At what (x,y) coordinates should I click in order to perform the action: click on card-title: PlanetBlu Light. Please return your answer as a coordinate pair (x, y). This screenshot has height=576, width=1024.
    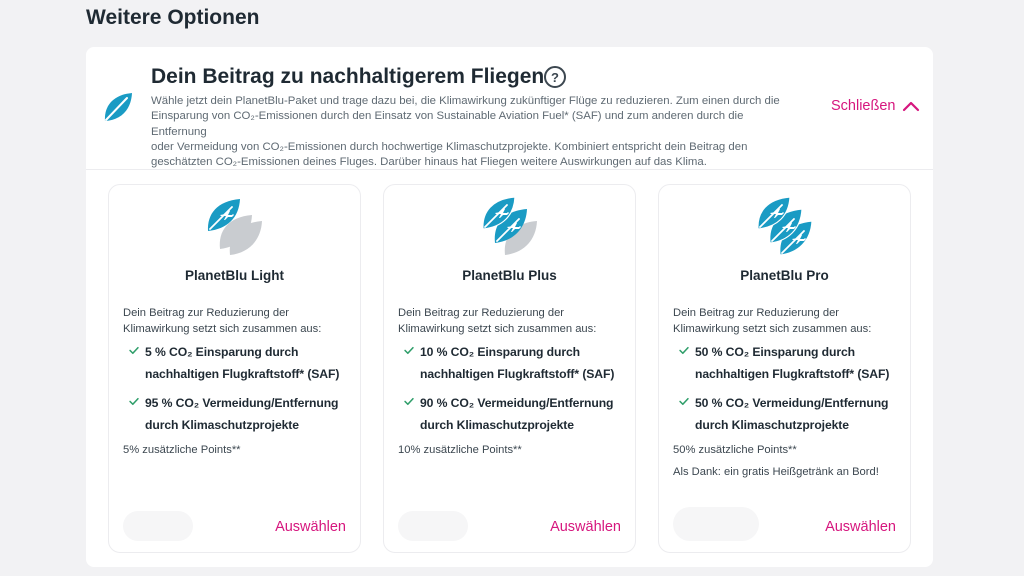
    Looking at the image, I should click on (234, 275).